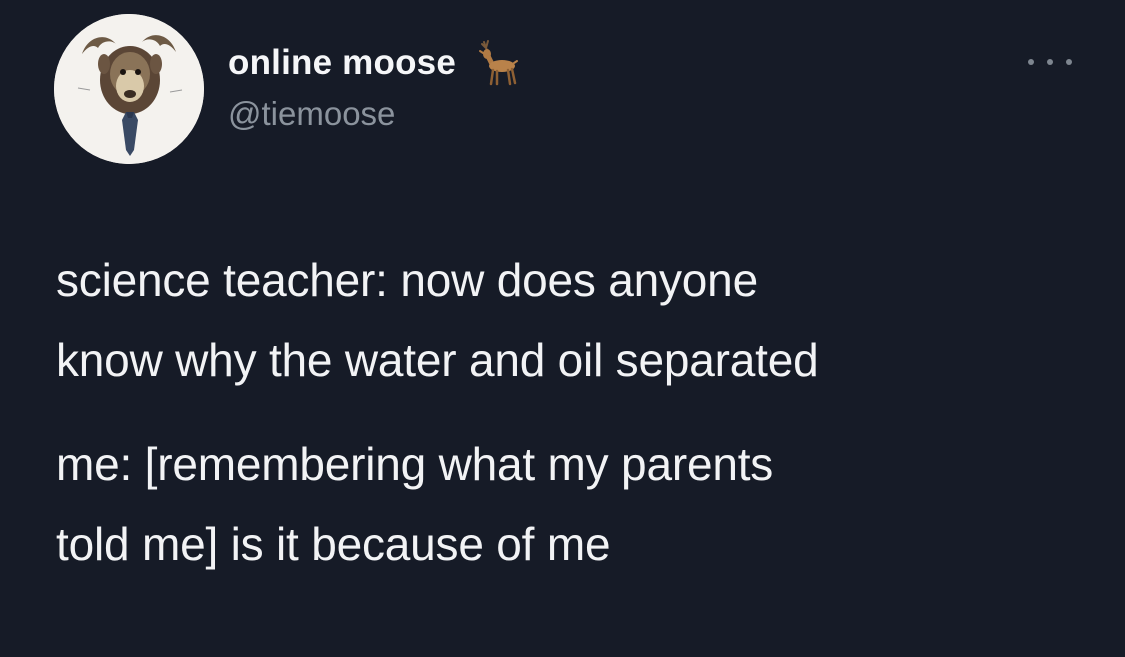 Image resolution: width=1125 pixels, height=657 pixels. What do you see at coordinates (342, 63) in the screenshot?
I see `display-name: online moose` at bounding box center [342, 63].